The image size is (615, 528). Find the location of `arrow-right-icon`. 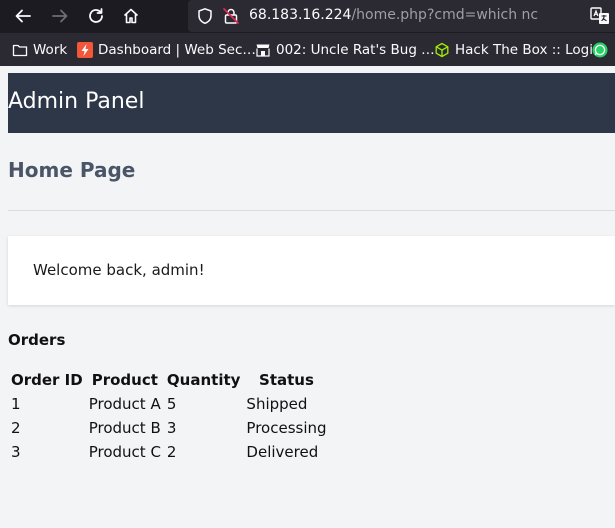

arrow-right-icon is located at coordinates (60, 16).